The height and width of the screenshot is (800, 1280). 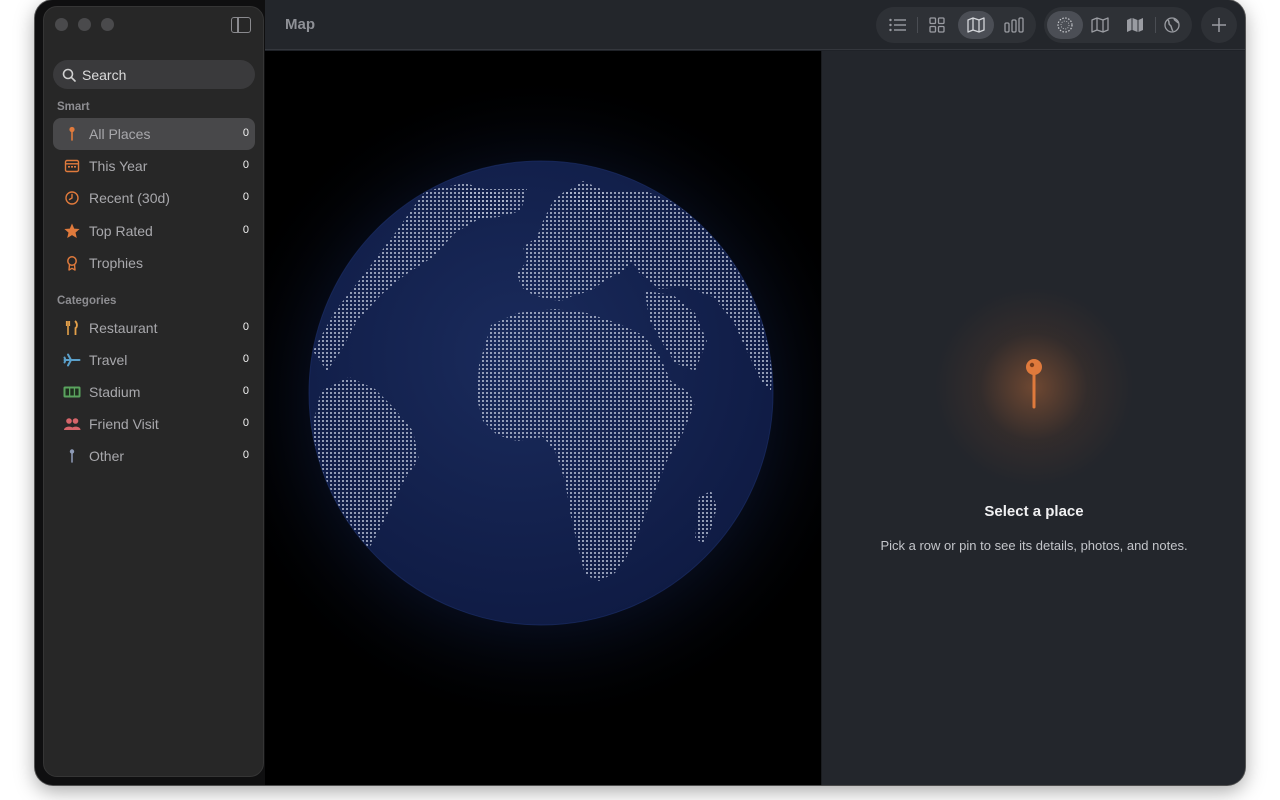 What do you see at coordinates (120, 134) in the screenshot?
I see `sidebar-item-label: All Places` at bounding box center [120, 134].